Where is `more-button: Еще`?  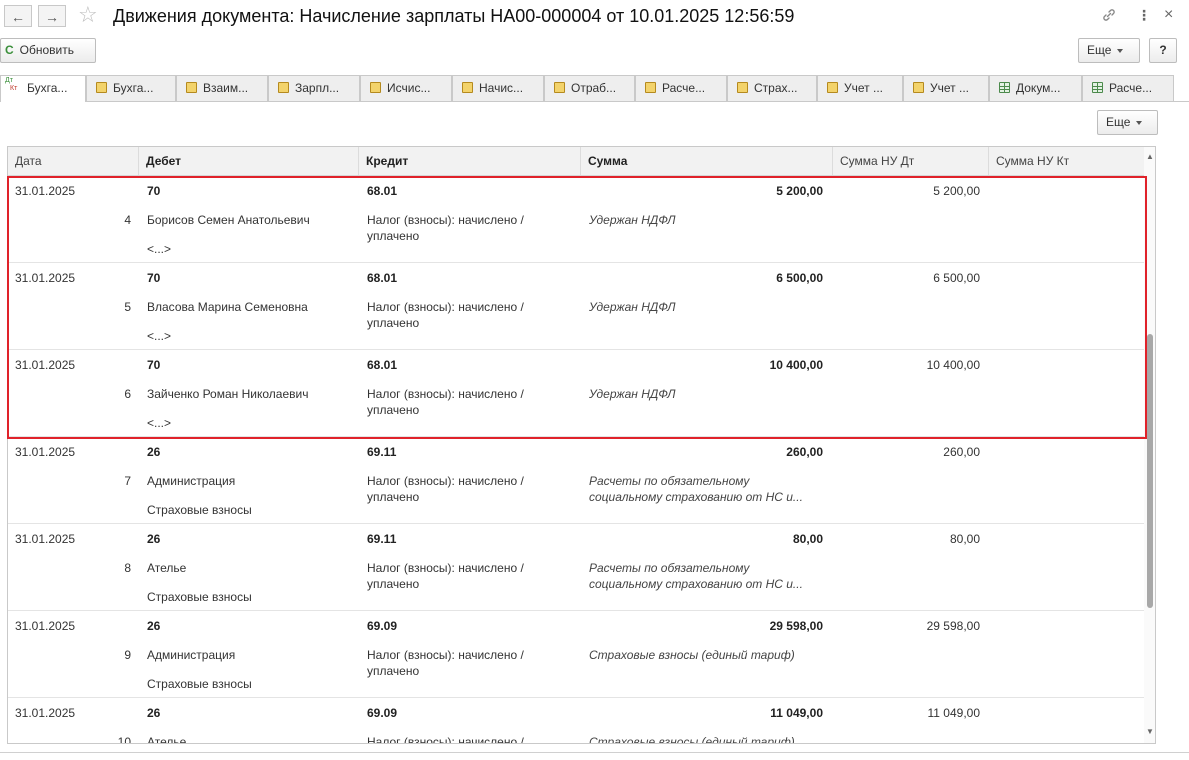
more-button: Еще is located at coordinates (1109, 50).